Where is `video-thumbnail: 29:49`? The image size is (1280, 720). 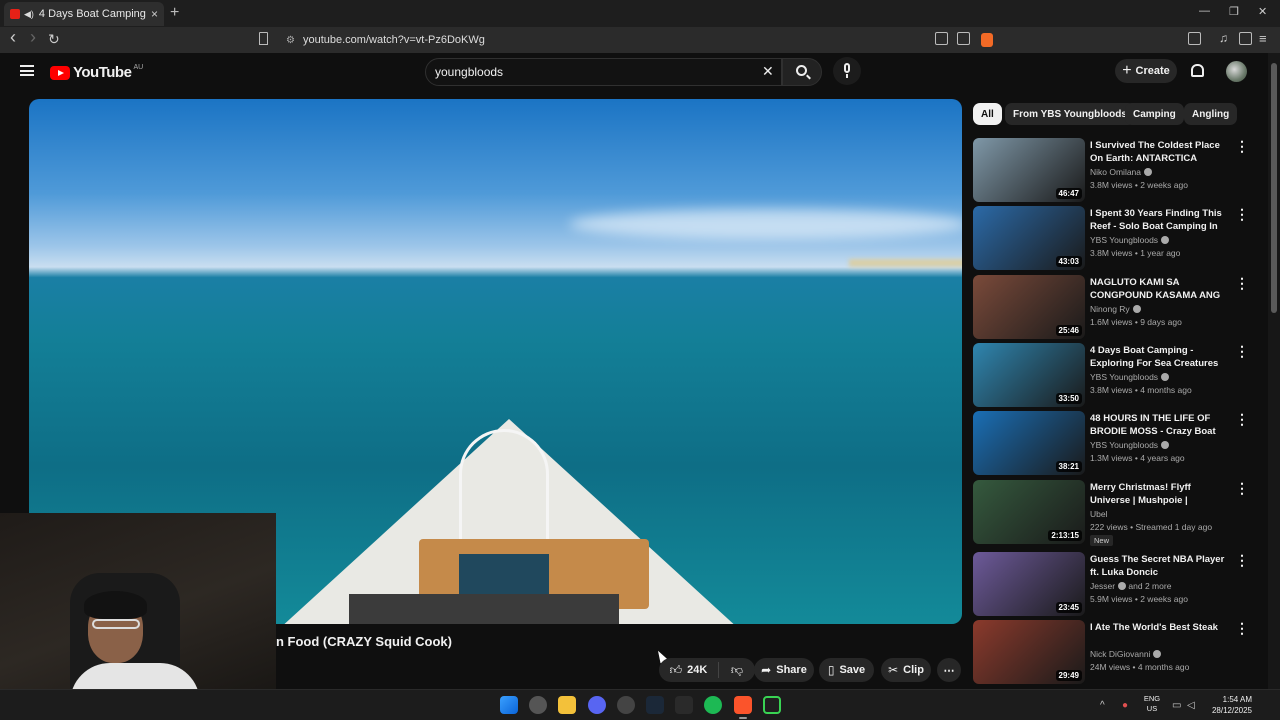 video-thumbnail: 29:49 is located at coordinates (1029, 652).